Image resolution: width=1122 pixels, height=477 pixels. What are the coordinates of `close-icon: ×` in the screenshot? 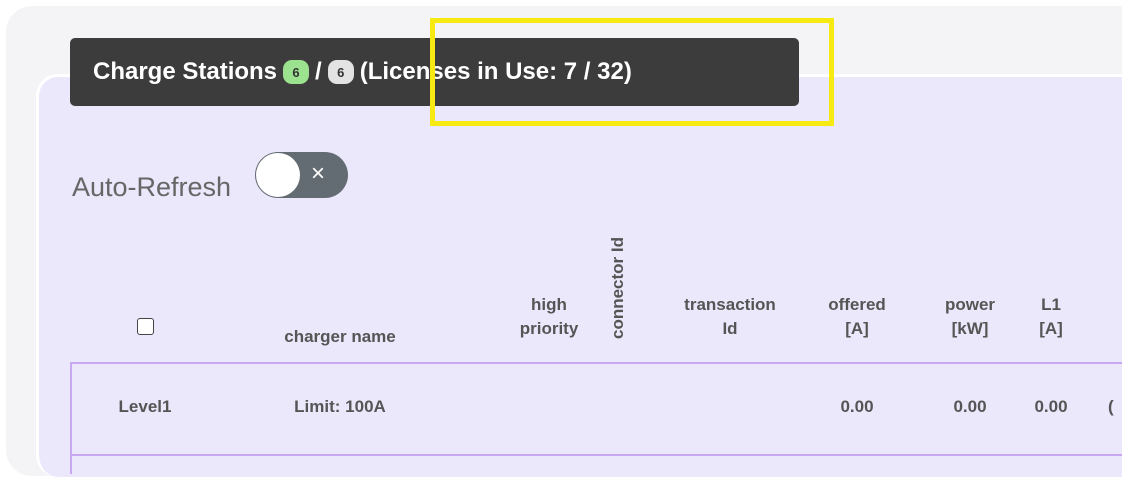 It's located at (318, 173).